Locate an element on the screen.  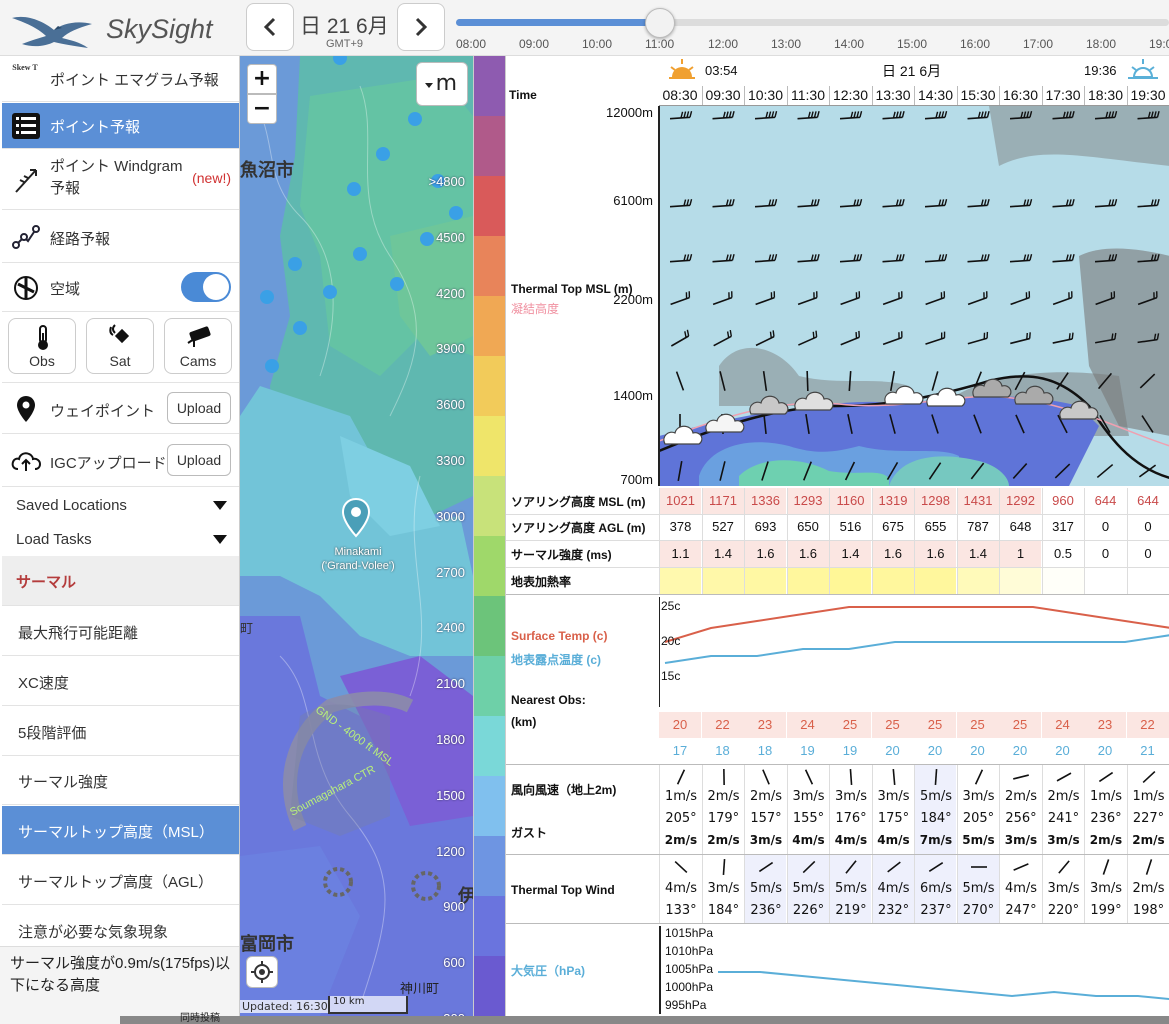
pin-label: Minakami is located at coordinates (358, 552).